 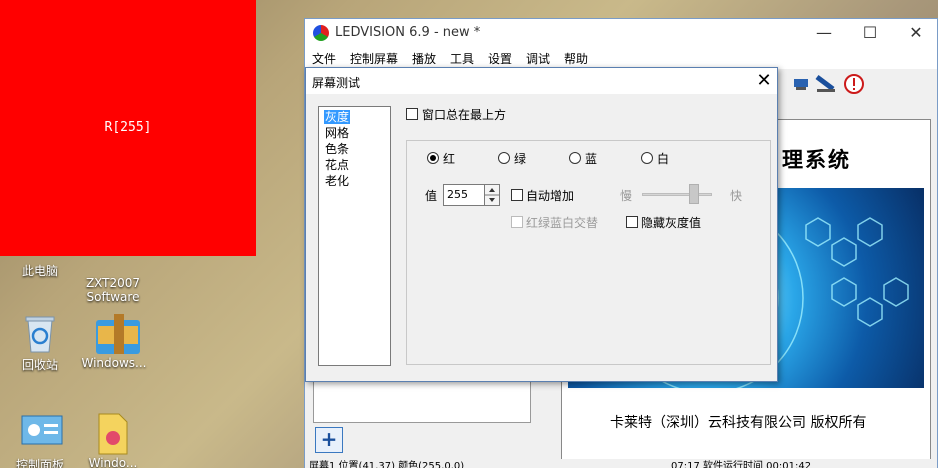 I want to click on always-on-top-checkbox, so click(x=412, y=114).